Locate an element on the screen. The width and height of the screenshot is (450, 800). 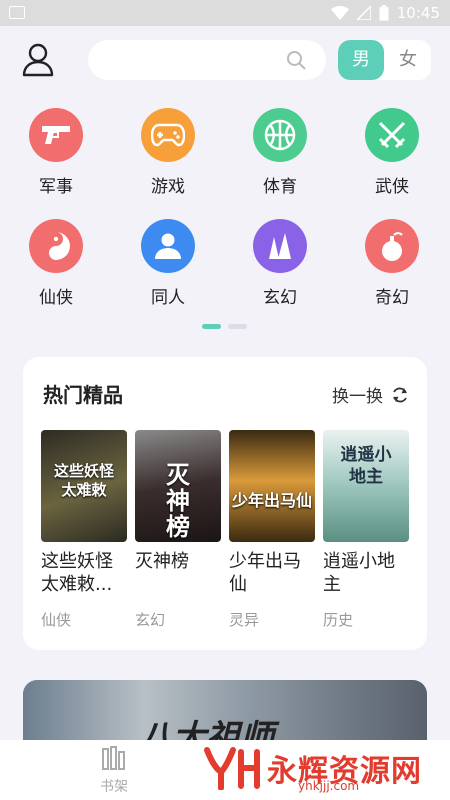
book-item: 这些妖怪太难敕 这些妖怪太难敕... 仙侠 is located at coordinates (84, 530).